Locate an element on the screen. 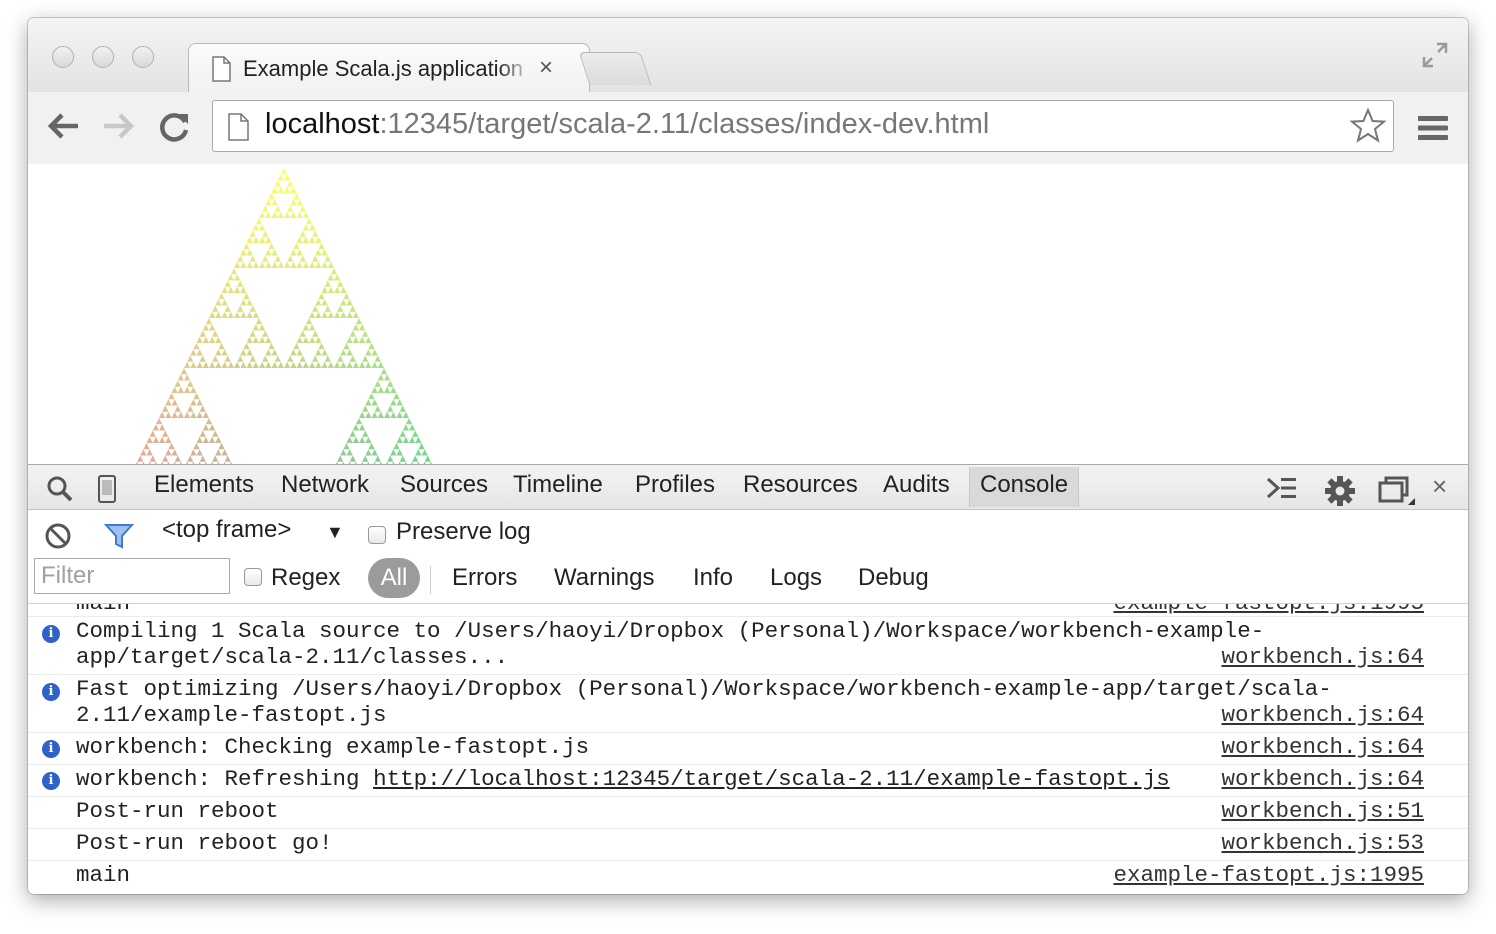 This screenshot has width=1496, height=934. tab-active: Example Scala.js application × is located at coordinates (389, 68).